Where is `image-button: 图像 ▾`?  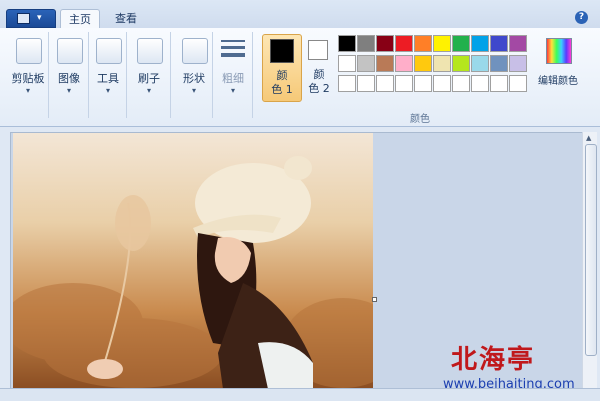
image-button: 图像 ▾ is located at coordinates (69, 75).